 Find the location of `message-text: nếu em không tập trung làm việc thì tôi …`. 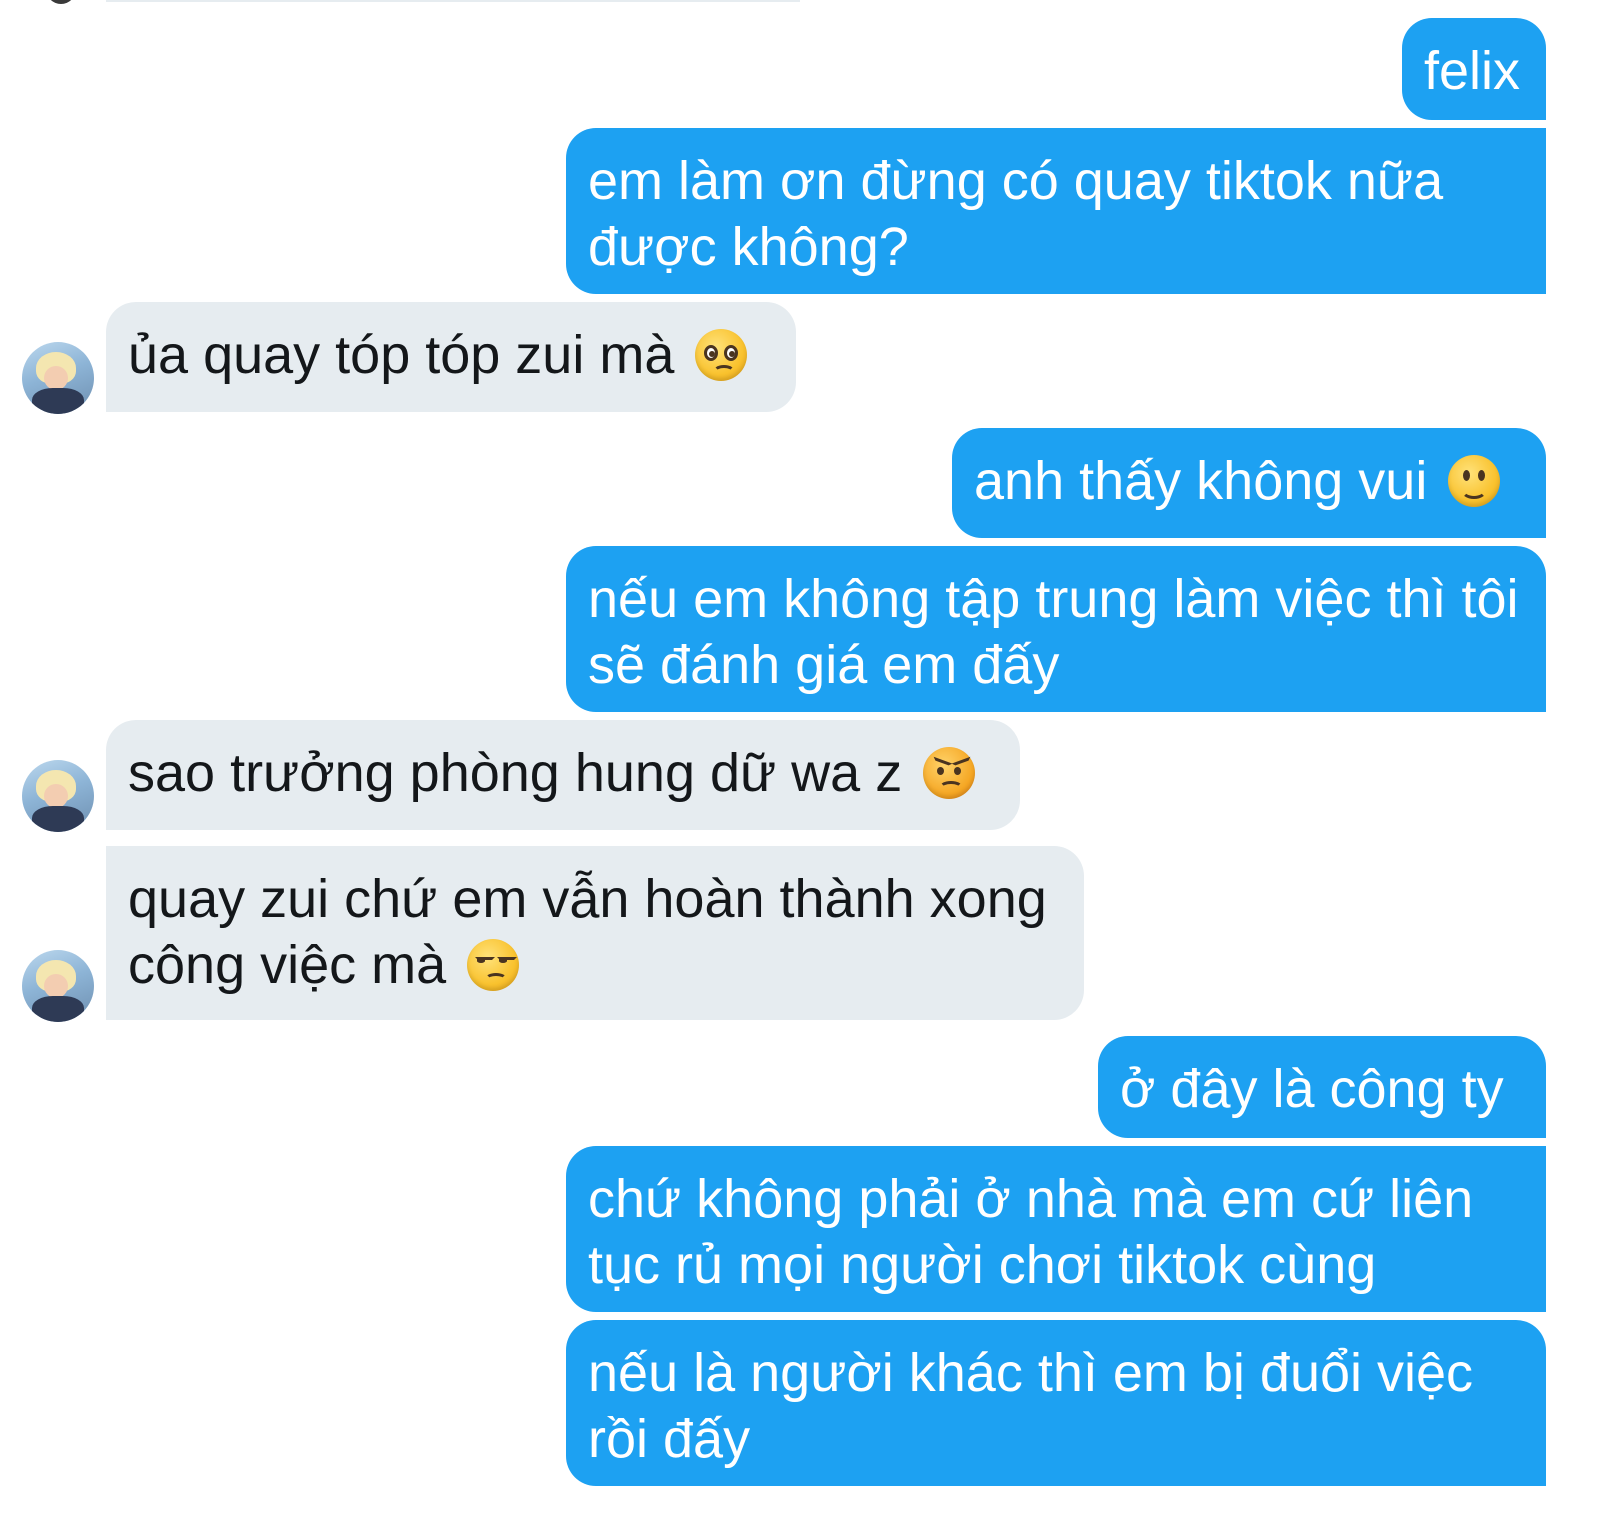

message-text: nếu em không tập trung làm việc thì tôi … is located at coordinates (1053, 632).